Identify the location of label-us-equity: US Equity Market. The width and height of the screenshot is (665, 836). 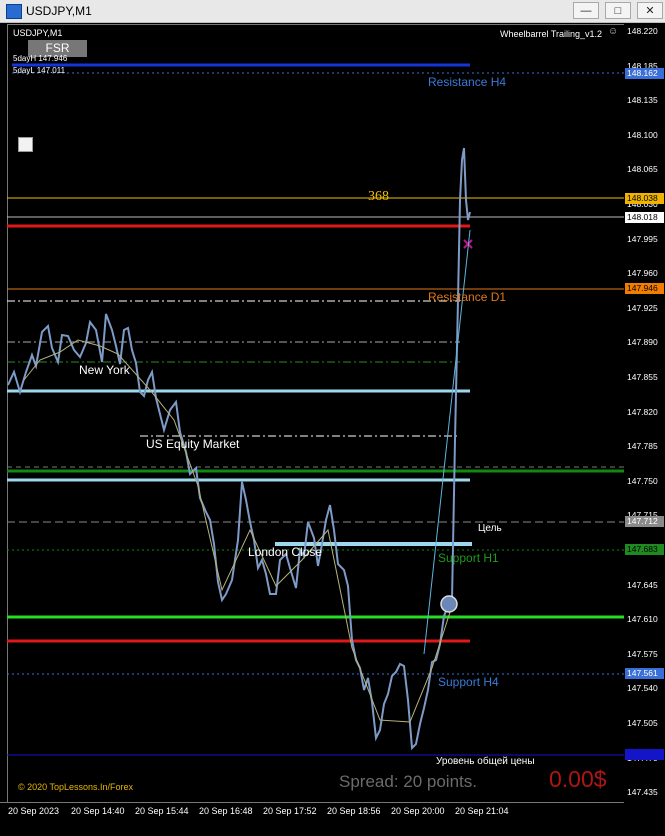
(193, 444).